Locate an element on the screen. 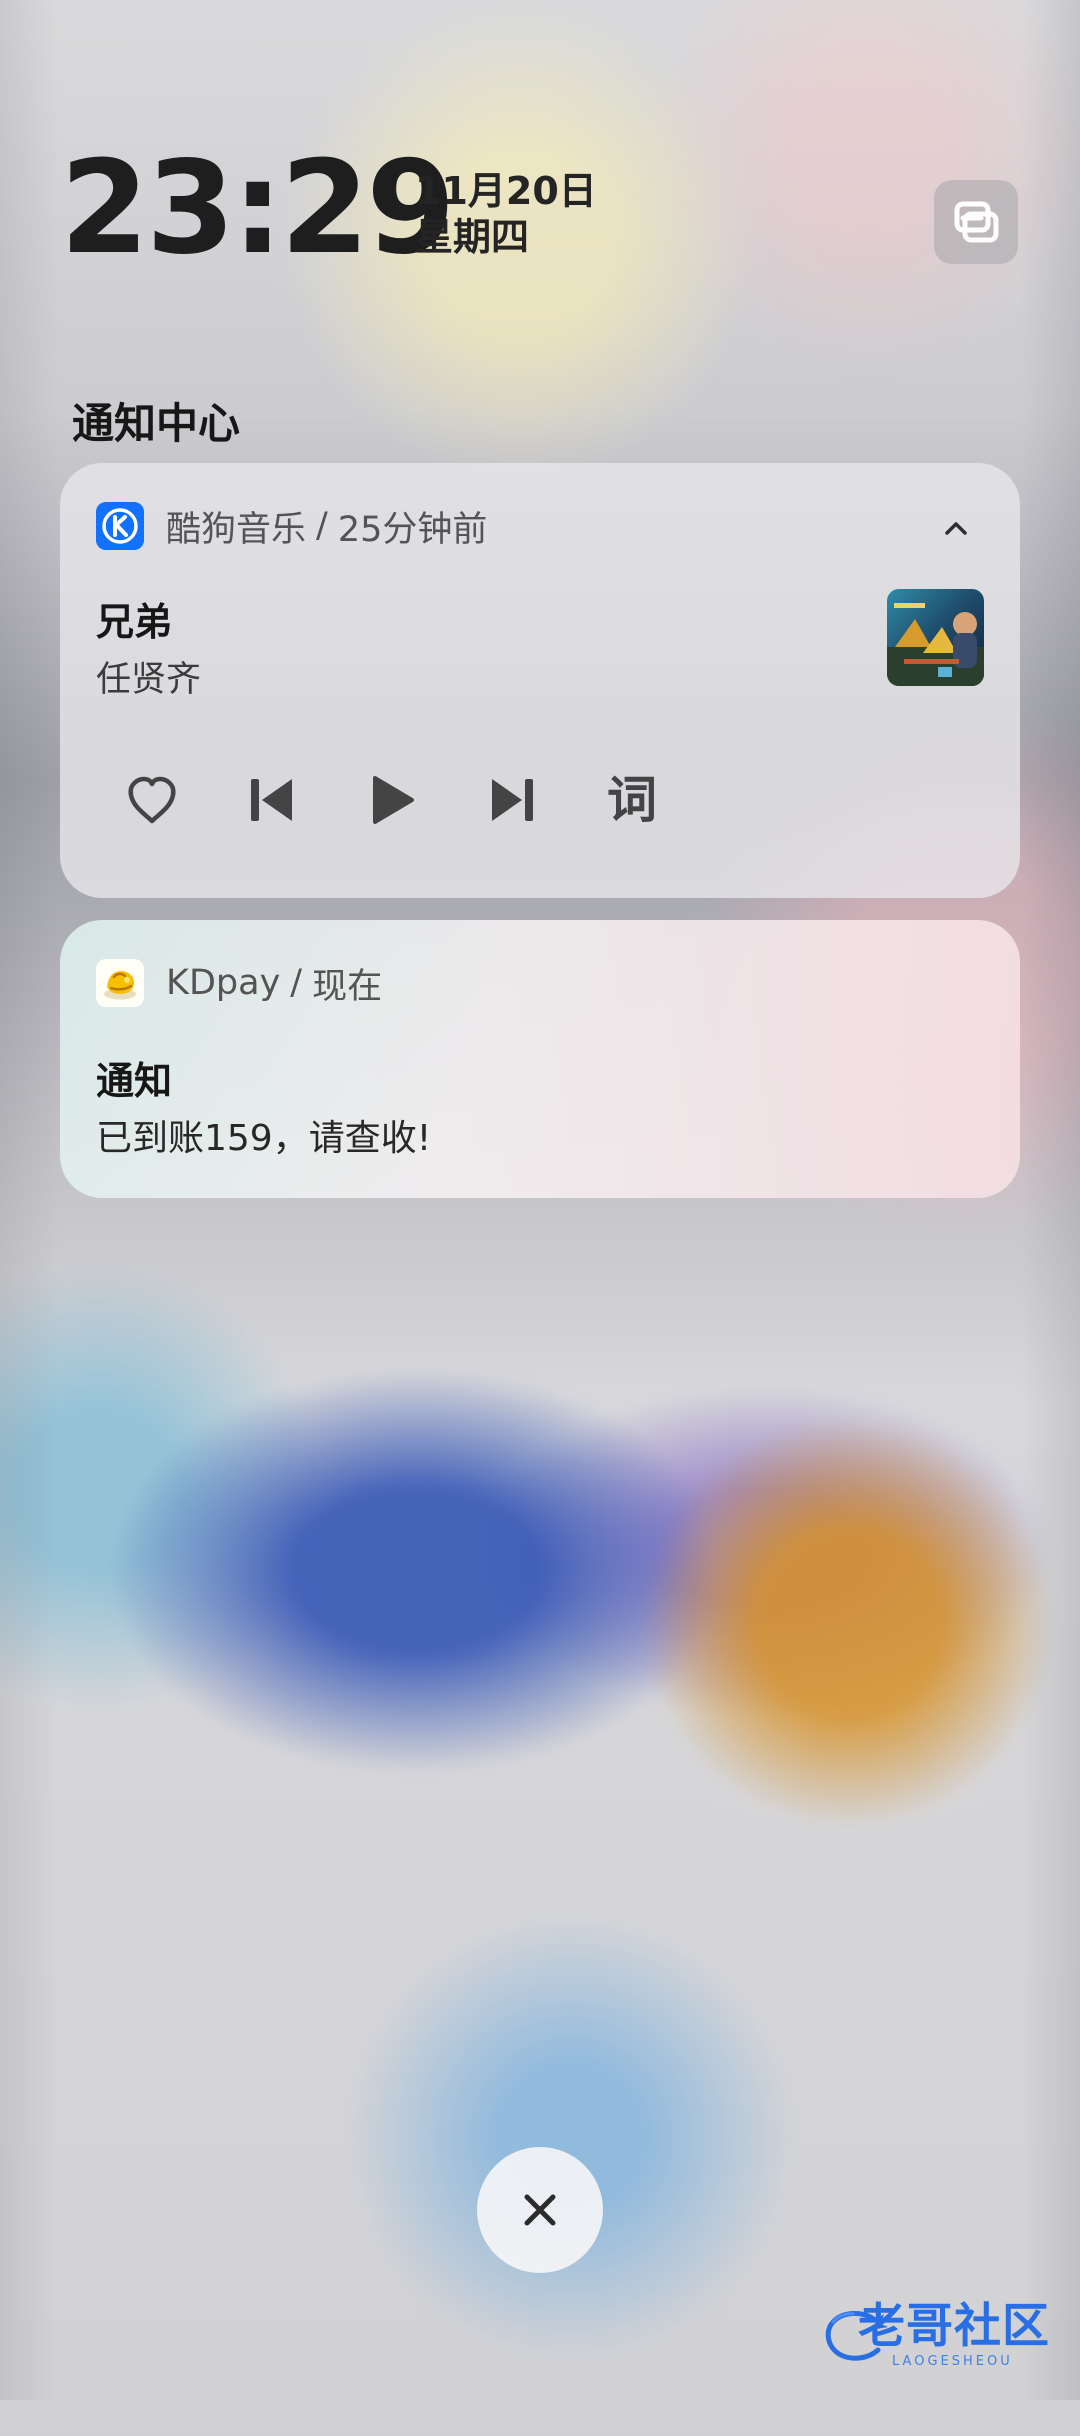 Image resolution: width=1080 pixels, height=2436 pixels. collapse-notification-button is located at coordinates (956, 528).